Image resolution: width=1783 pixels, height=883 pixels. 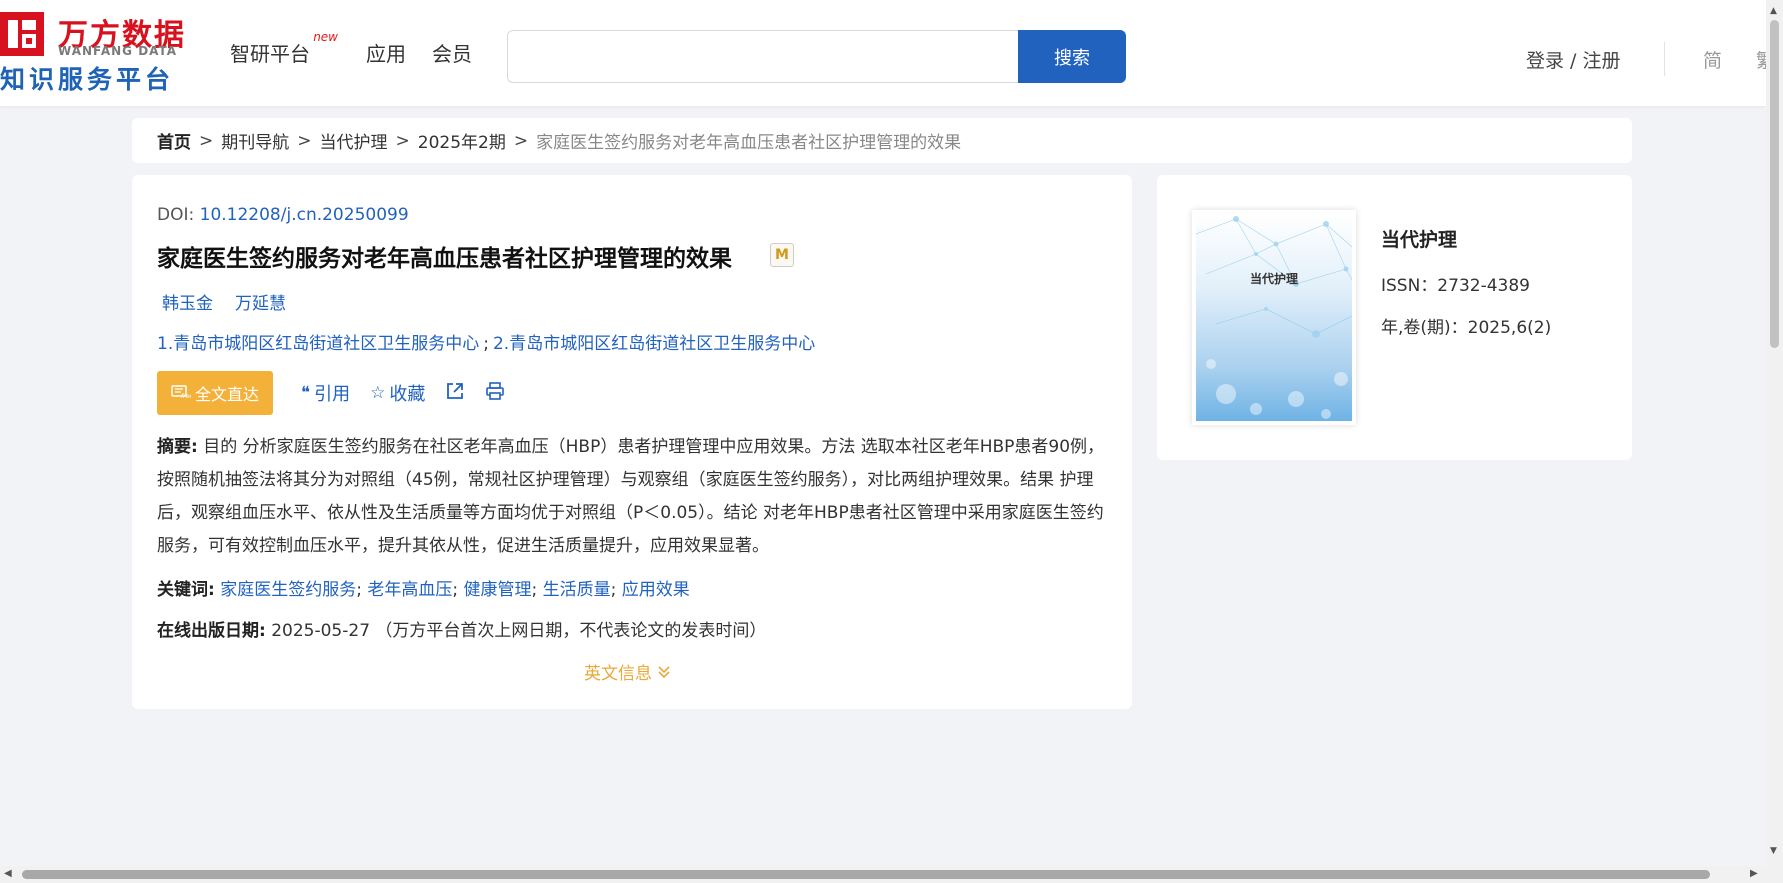 What do you see at coordinates (664, 674) in the screenshot?
I see `double-chevron-down-icon` at bounding box center [664, 674].